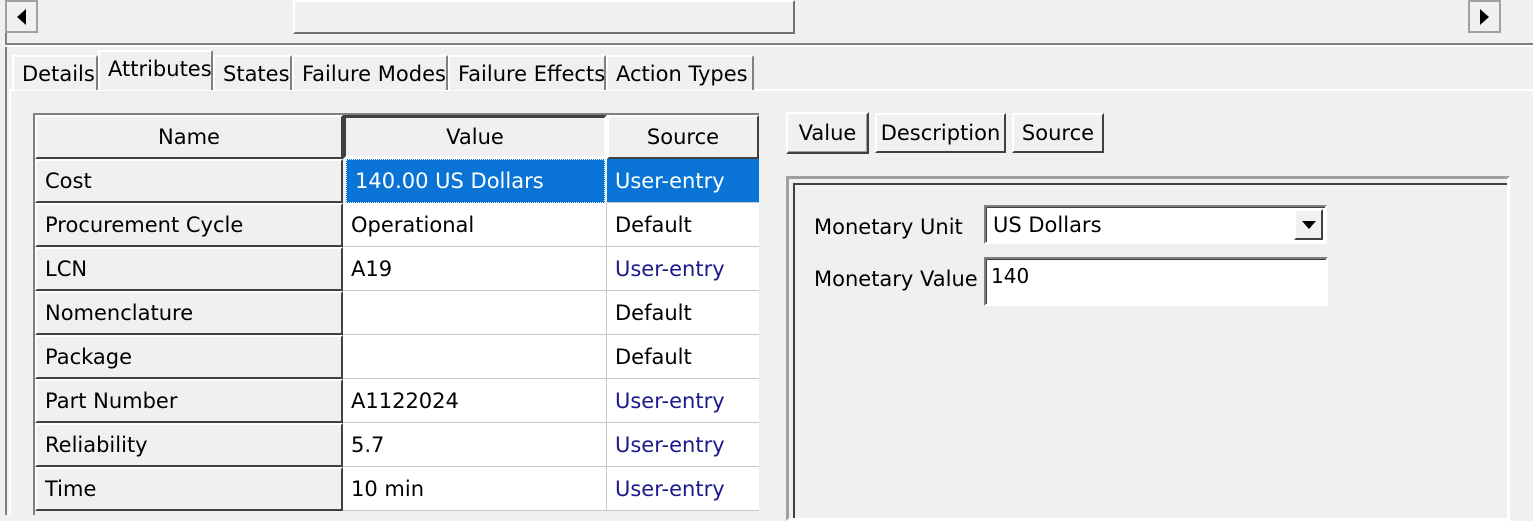  What do you see at coordinates (475, 269) in the screenshot?
I see `row-value-cell: A19` at bounding box center [475, 269].